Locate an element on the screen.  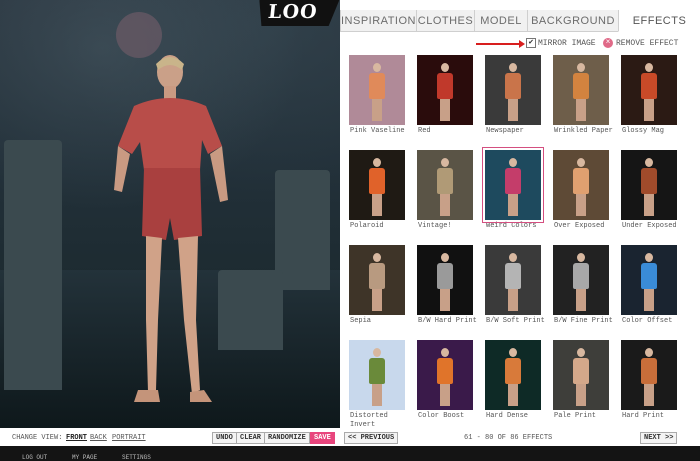
effect-item: Color Boost is located at coordinates (445, 380).